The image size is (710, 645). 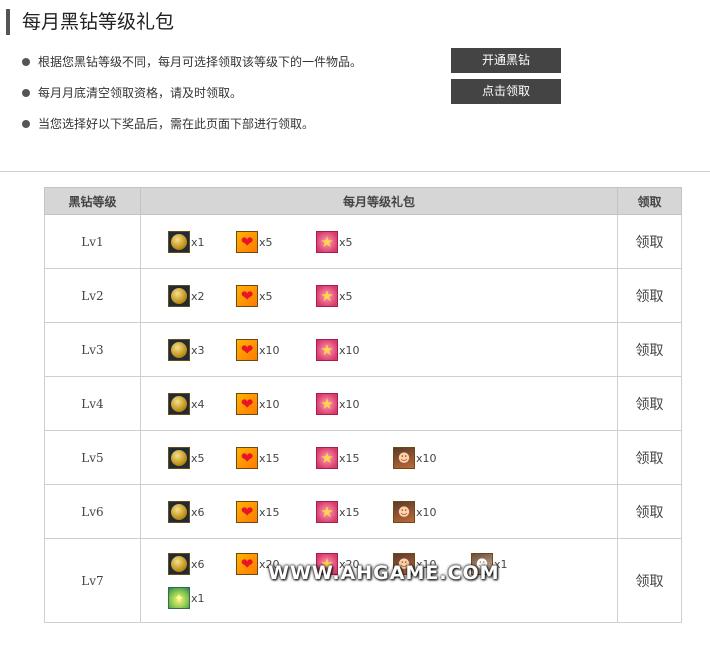 I want to click on gift-items-cell: x5 ❤ x15 ★ x15 ☻ x10, so click(x=379, y=457).